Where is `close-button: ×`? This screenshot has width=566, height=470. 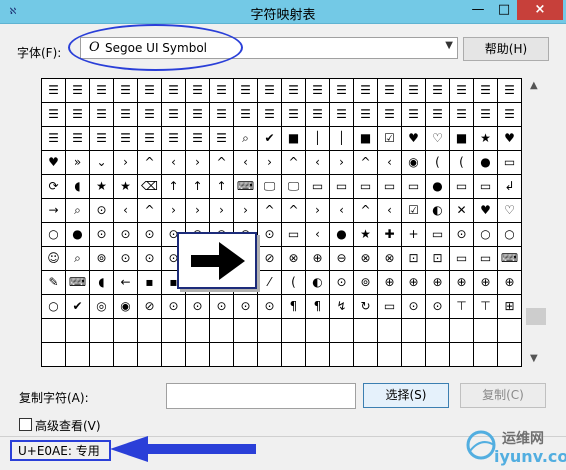
close-button: × is located at coordinates (540, 10).